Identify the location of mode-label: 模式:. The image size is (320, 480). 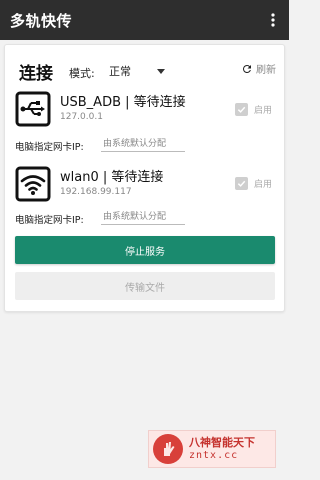
(82, 73).